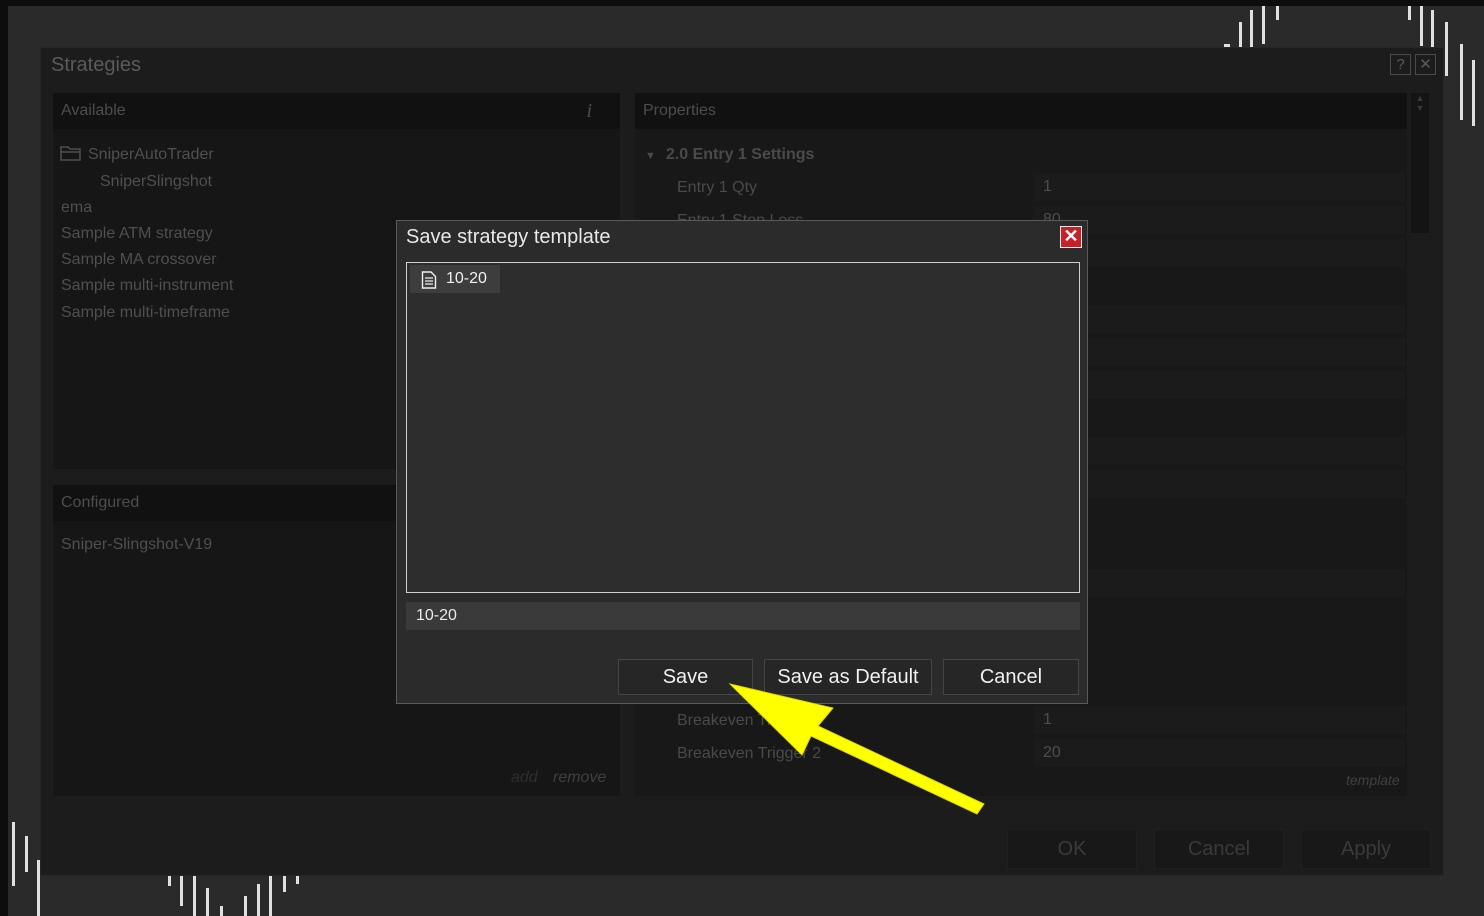 This screenshot has width=1484, height=916. I want to click on available-title: Available, so click(93, 110).